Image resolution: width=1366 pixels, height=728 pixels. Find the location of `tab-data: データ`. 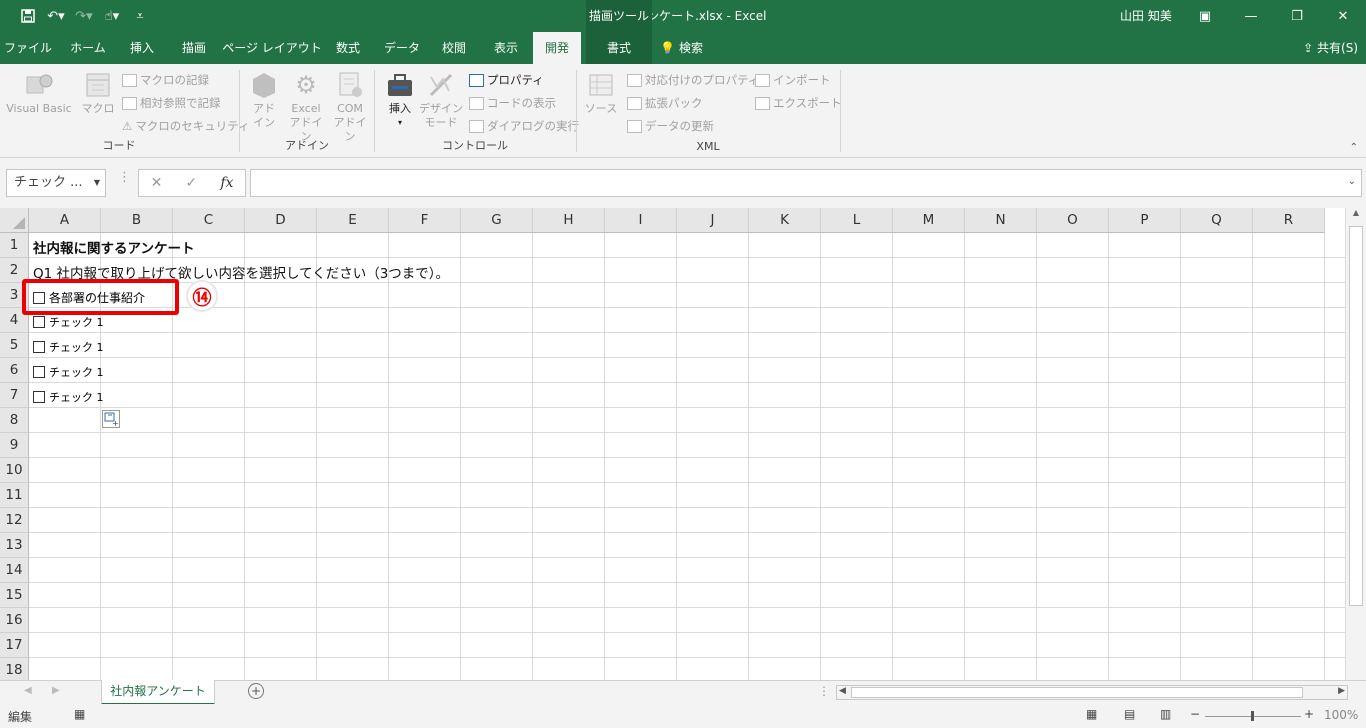

tab-data: データ is located at coordinates (402, 48).